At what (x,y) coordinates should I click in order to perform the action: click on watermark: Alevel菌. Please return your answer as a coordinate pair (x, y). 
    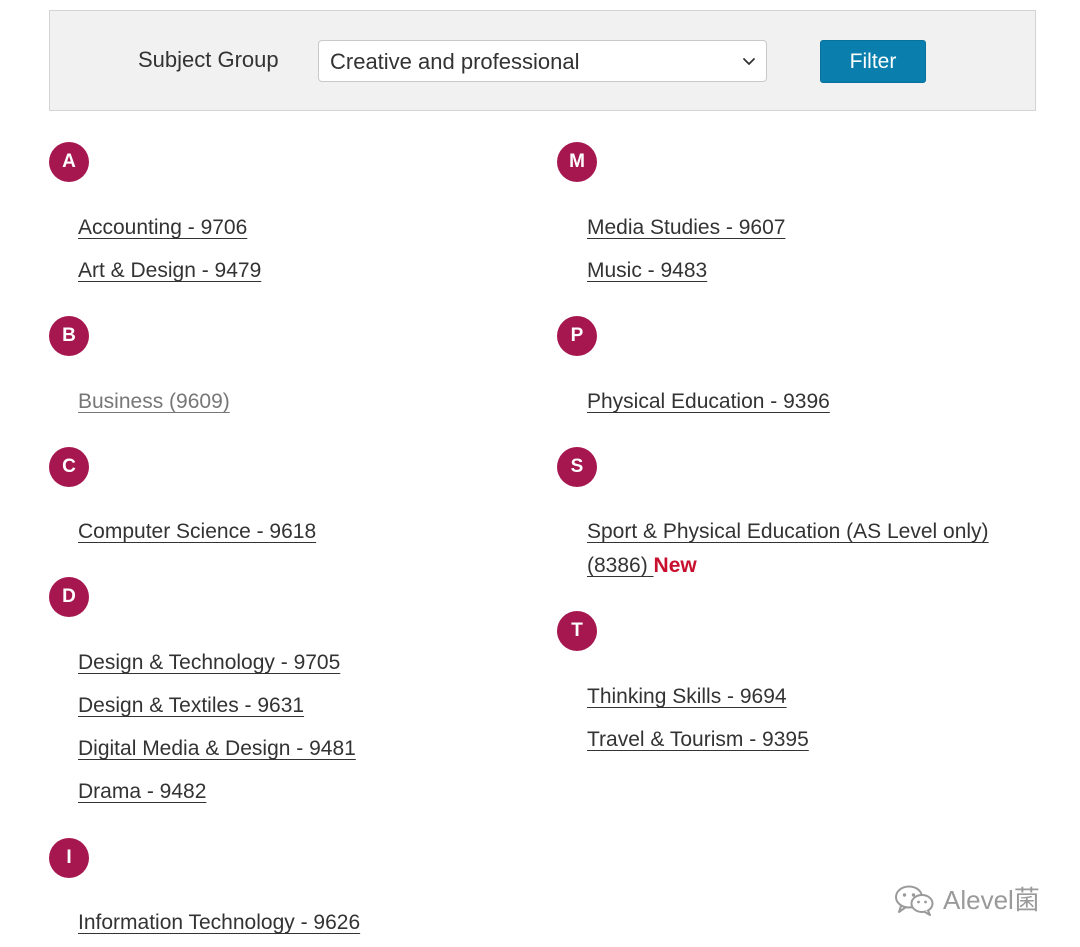
    Looking at the image, I should click on (966, 900).